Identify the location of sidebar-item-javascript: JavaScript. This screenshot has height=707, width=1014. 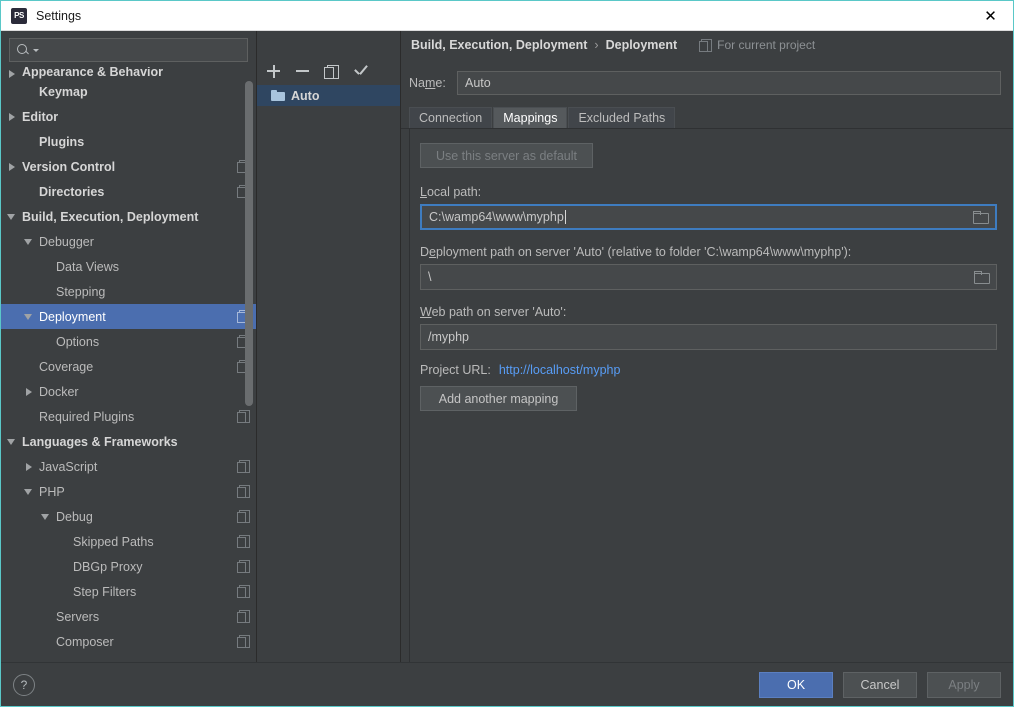
(128, 466).